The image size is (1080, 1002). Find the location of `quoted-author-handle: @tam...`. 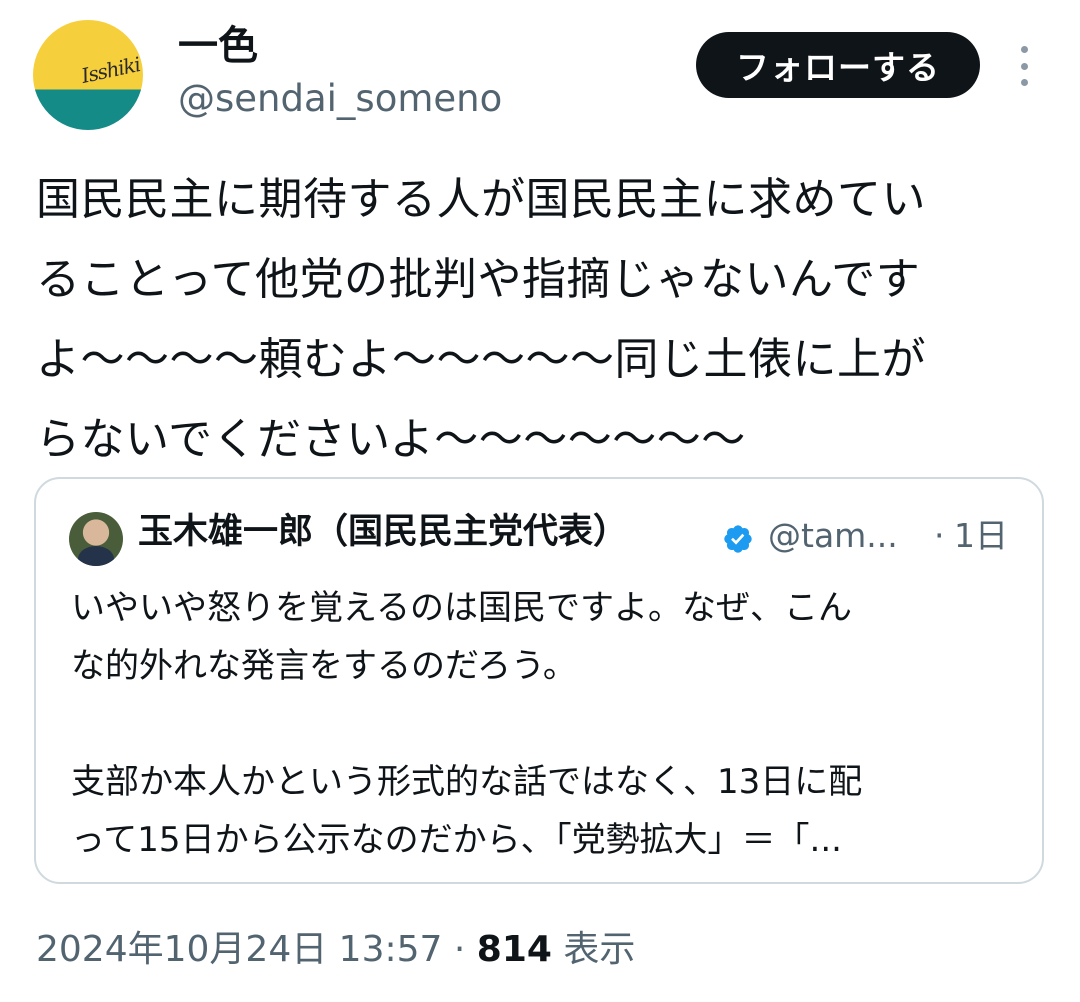

quoted-author-handle: @tam... is located at coordinates (833, 535).